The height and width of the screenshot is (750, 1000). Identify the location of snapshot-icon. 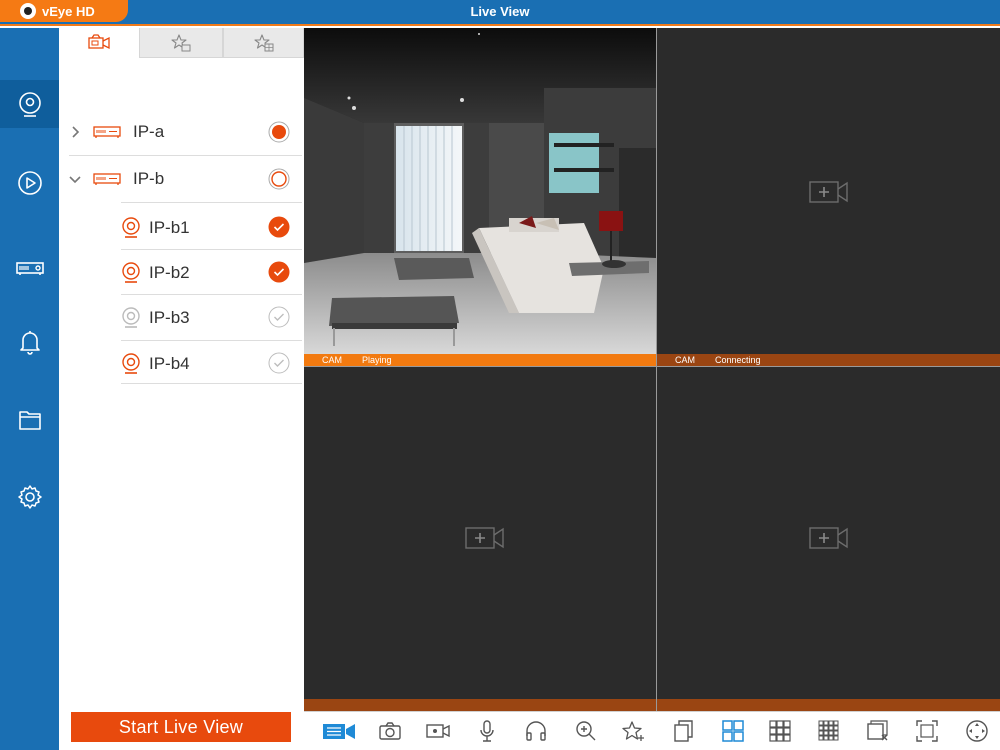
(390, 731).